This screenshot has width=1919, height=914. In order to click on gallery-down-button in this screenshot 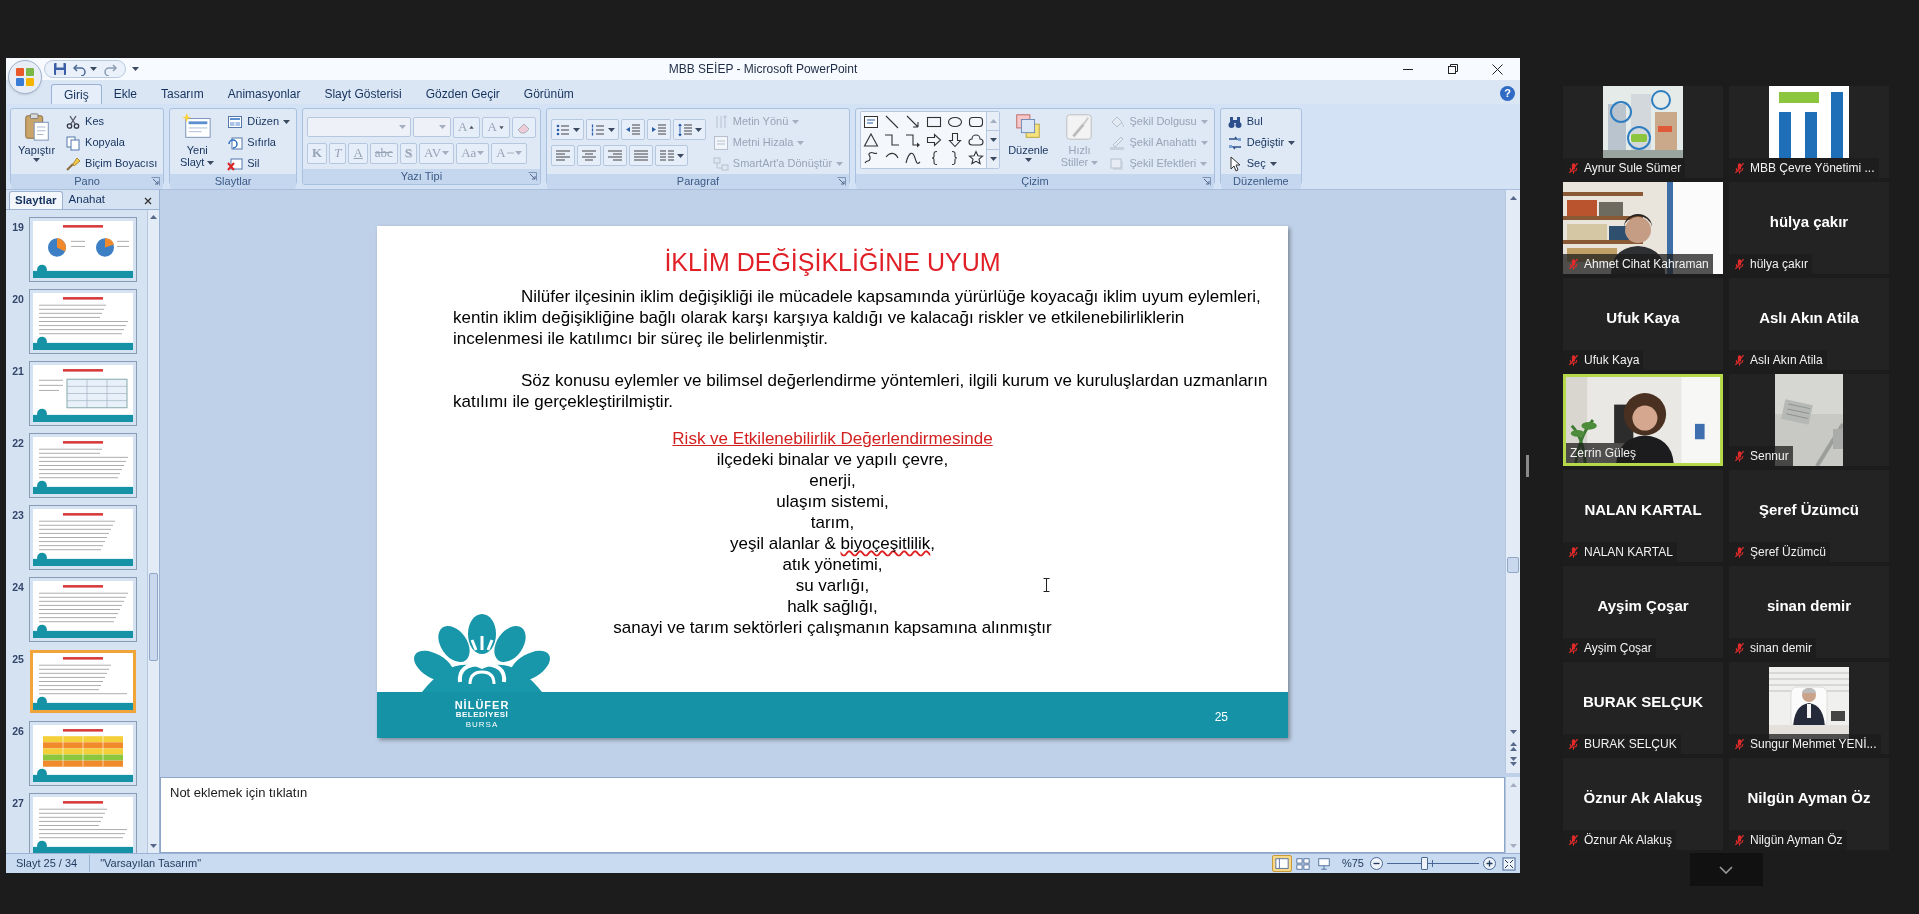, I will do `click(993, 139)`.